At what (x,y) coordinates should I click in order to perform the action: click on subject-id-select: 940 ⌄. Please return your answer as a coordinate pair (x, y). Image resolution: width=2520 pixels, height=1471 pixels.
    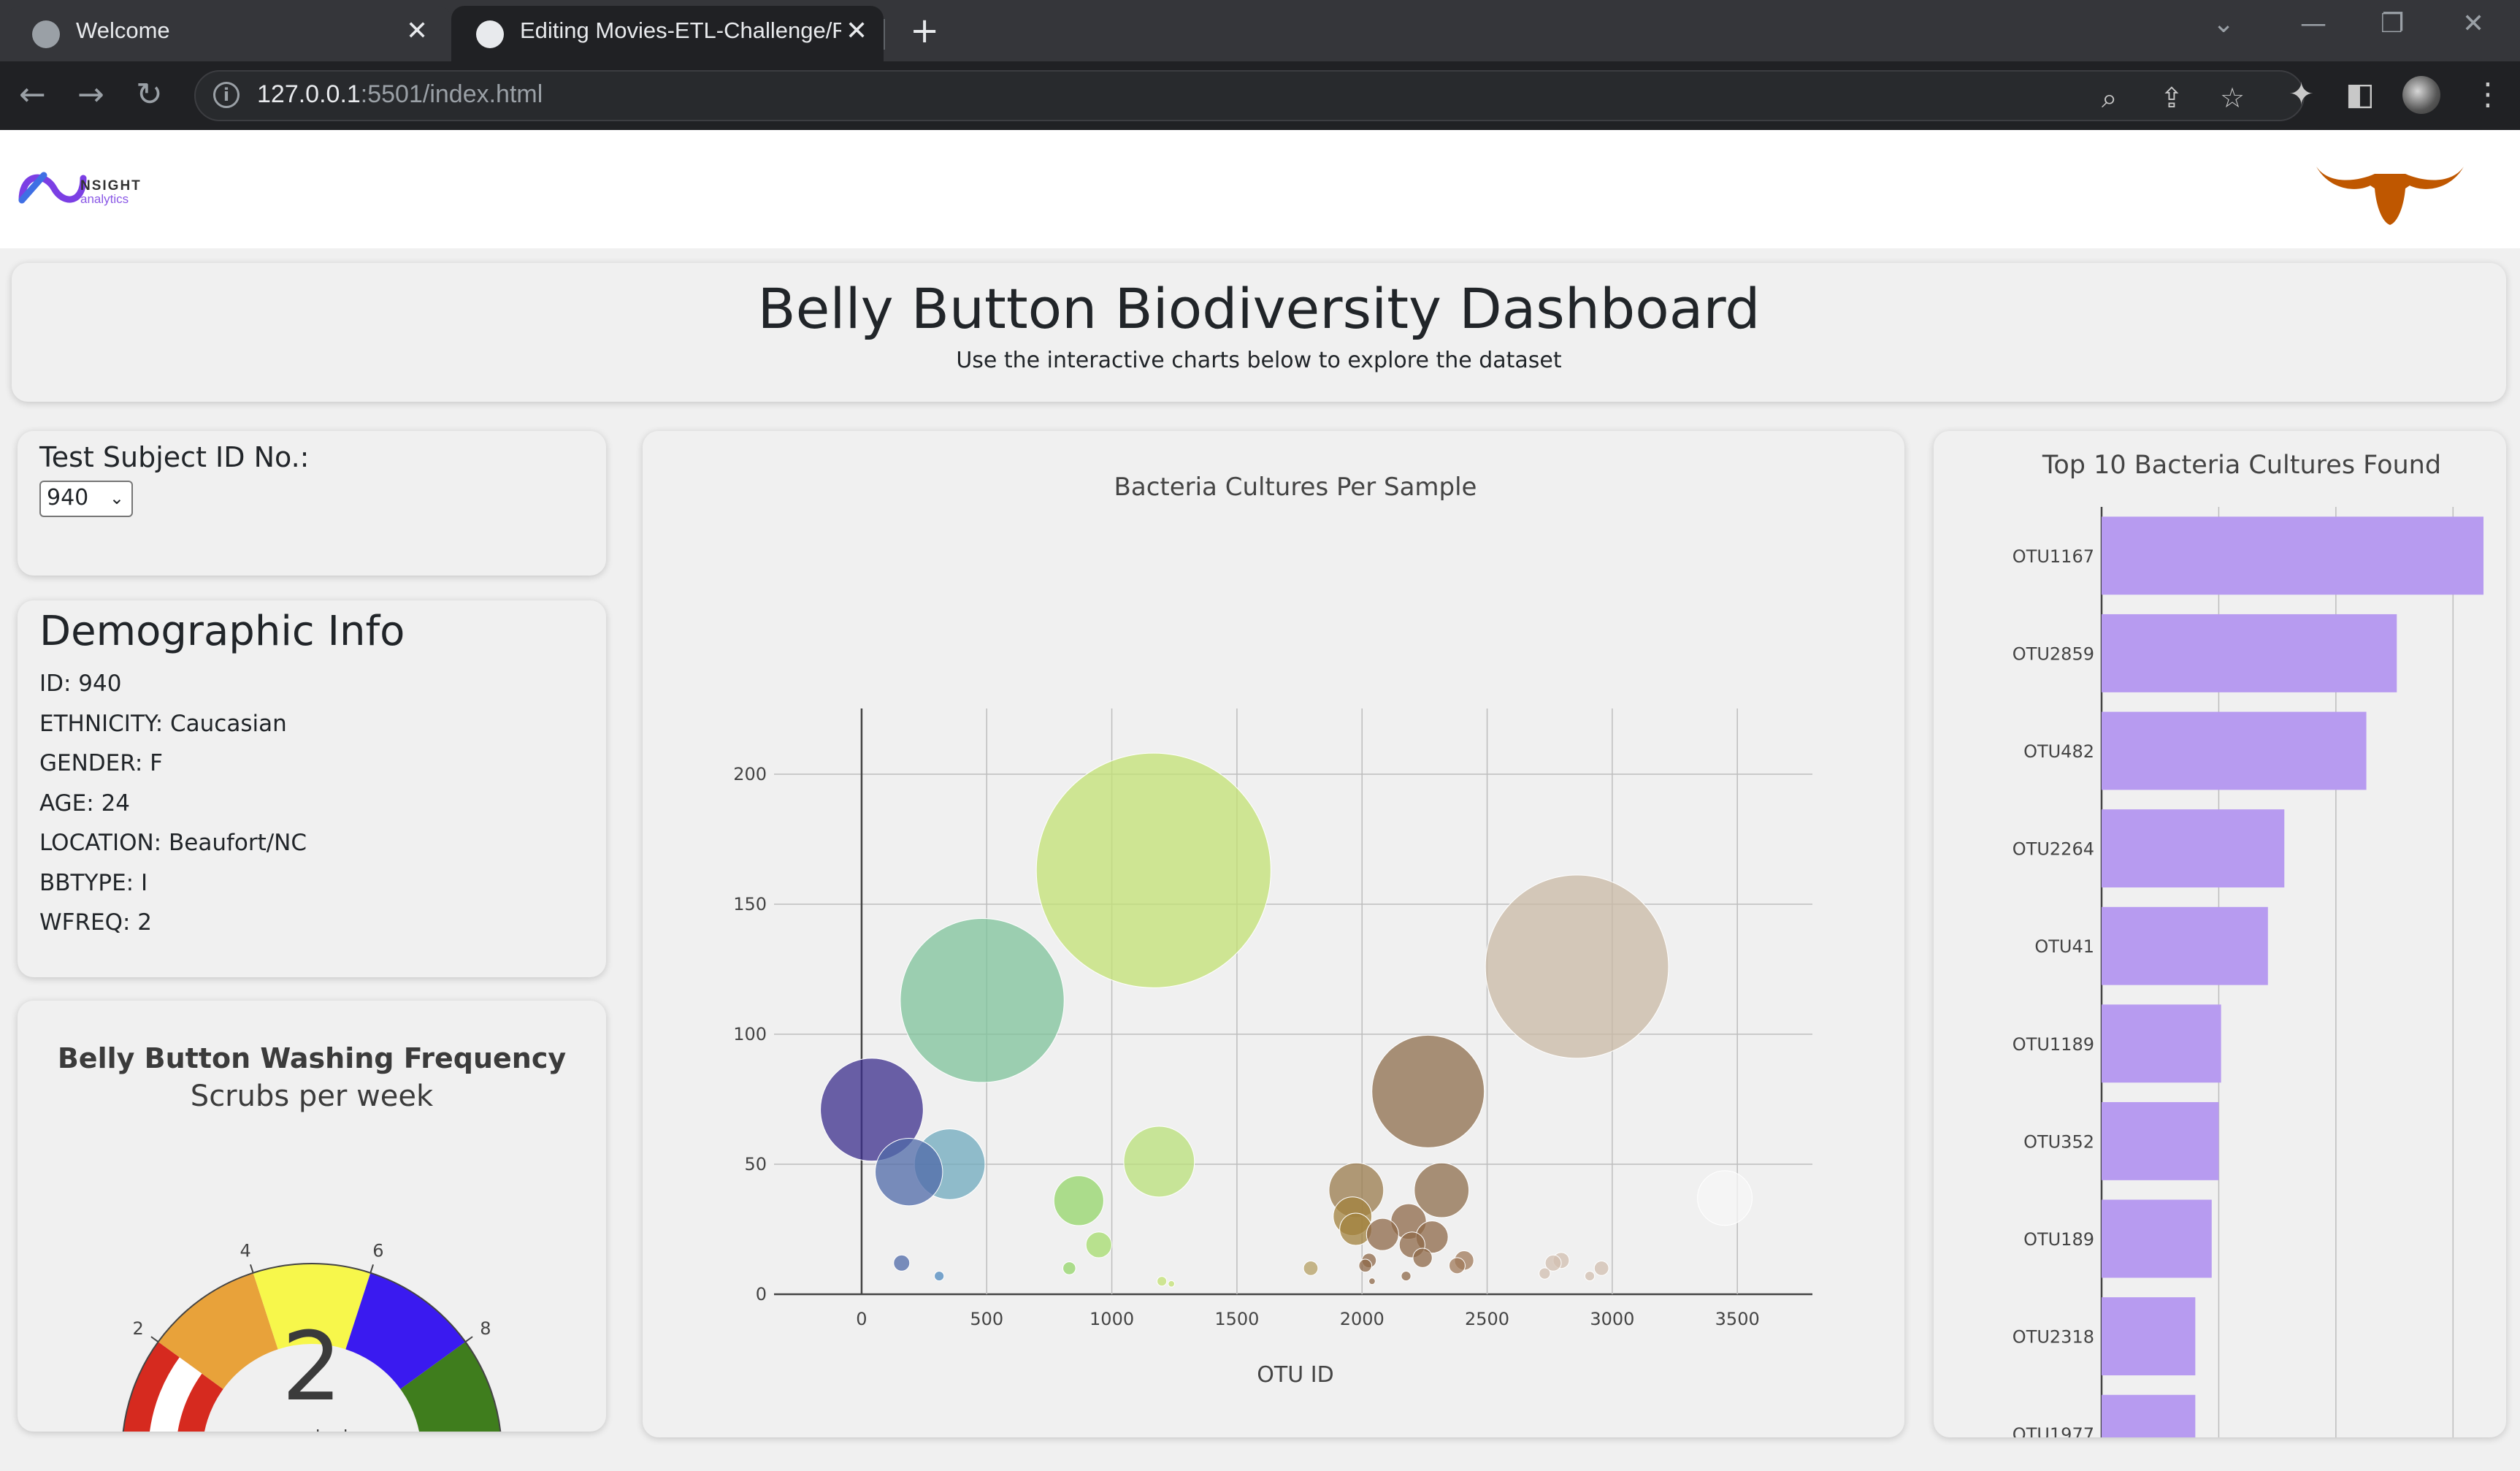
    Looking at the image, I should click on (86, 499).